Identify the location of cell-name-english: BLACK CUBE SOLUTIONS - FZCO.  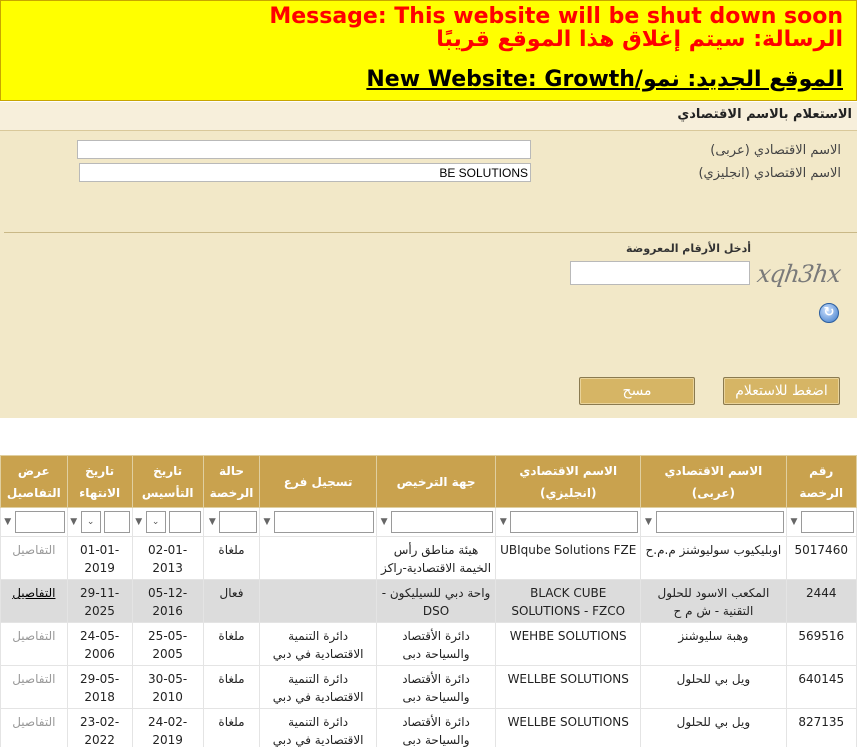
(568, 601).